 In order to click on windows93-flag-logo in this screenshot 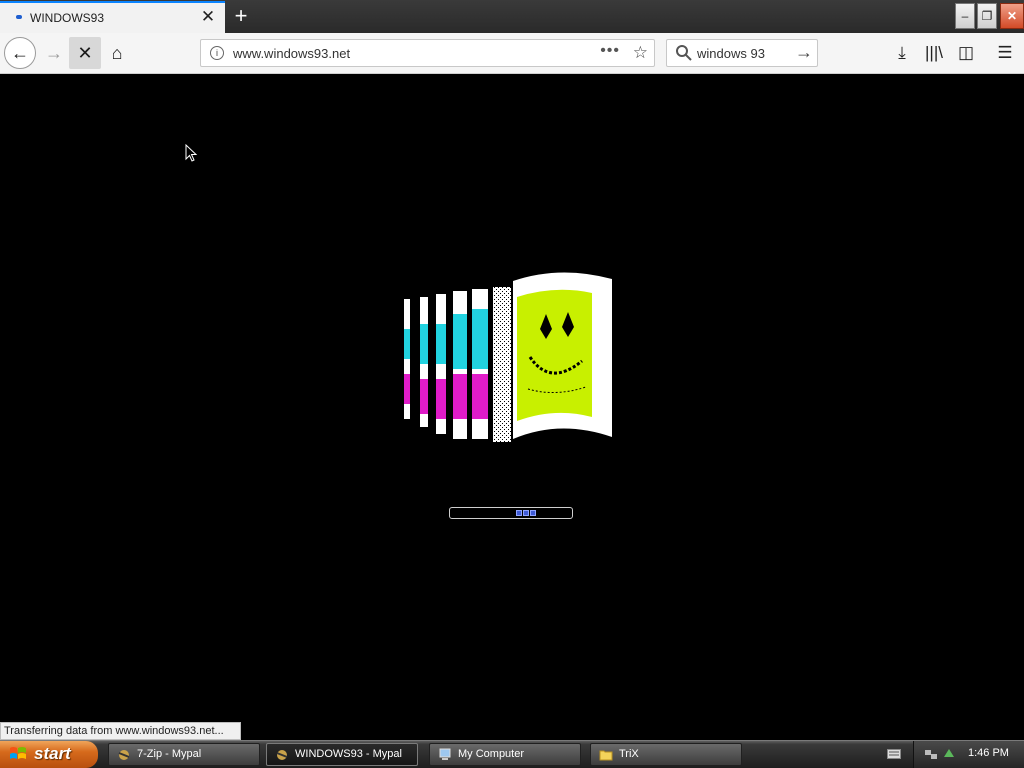, I will do `click(508, 357)`.